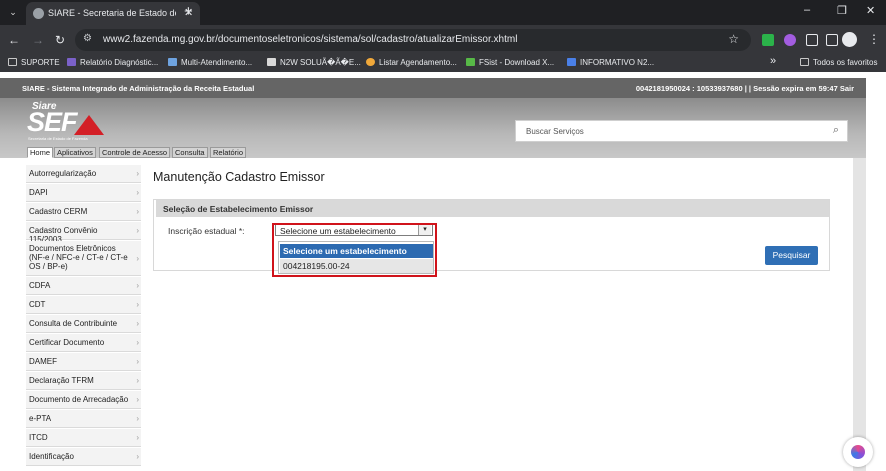 The width and height of the screenshot is (886, 471). What do you see at coordinates (845, 62) in the screenshot?
I see `all-favorites-label: Todos os favoritos` at bounding box center [845, 62].